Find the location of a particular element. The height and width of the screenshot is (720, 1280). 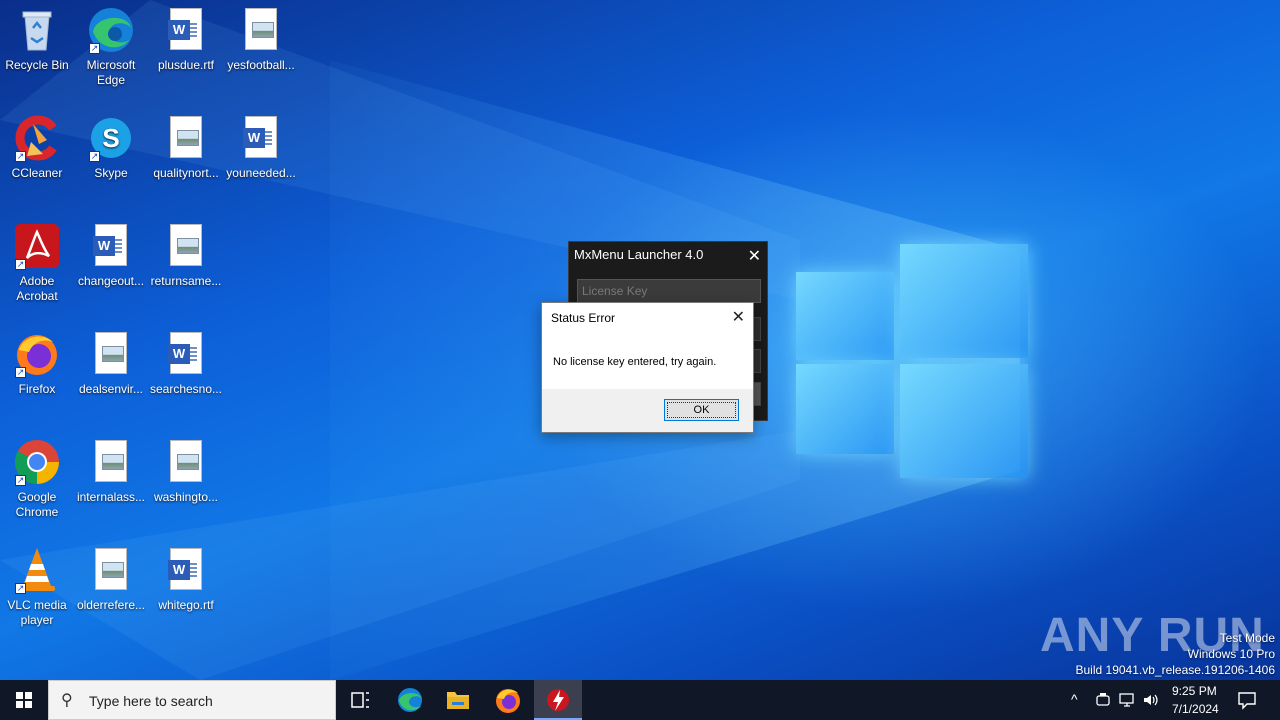

taskbar: ⚲ Type here to search ^ 9:25 PM 7/1/2024 is located at coordinates (640, 700).